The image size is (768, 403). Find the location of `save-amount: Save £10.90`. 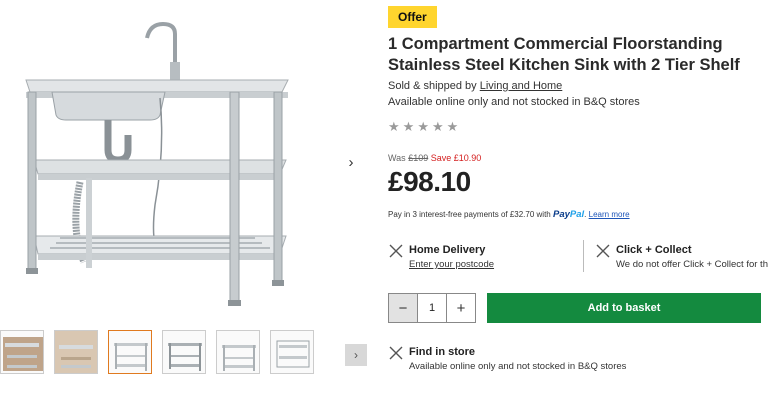

save-amount: Save £10.90 is located at coordinates (456, 158).